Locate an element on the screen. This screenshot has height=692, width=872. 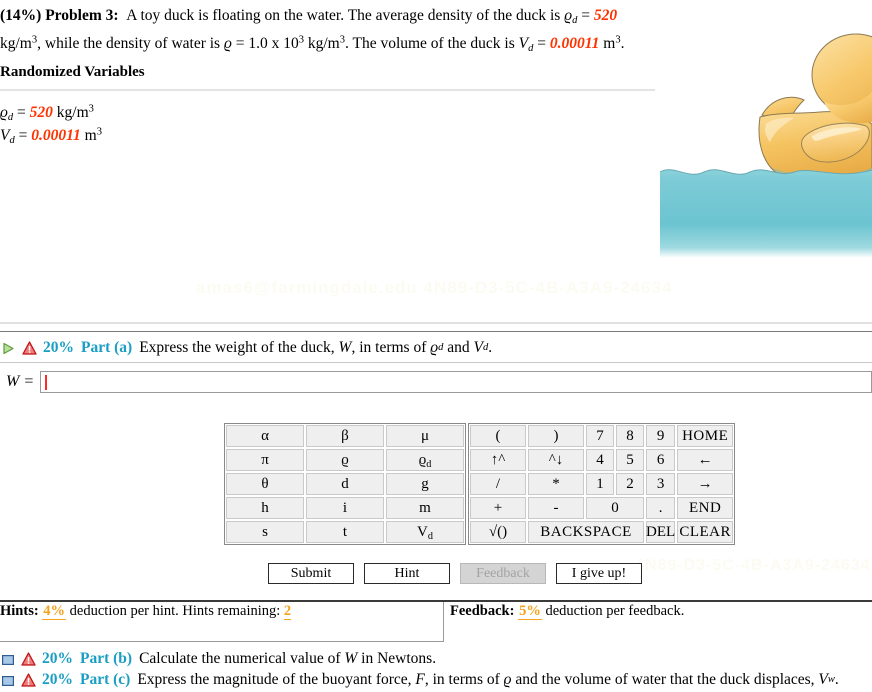
answer-variable-label: W = is located at coordinates (20, 382).